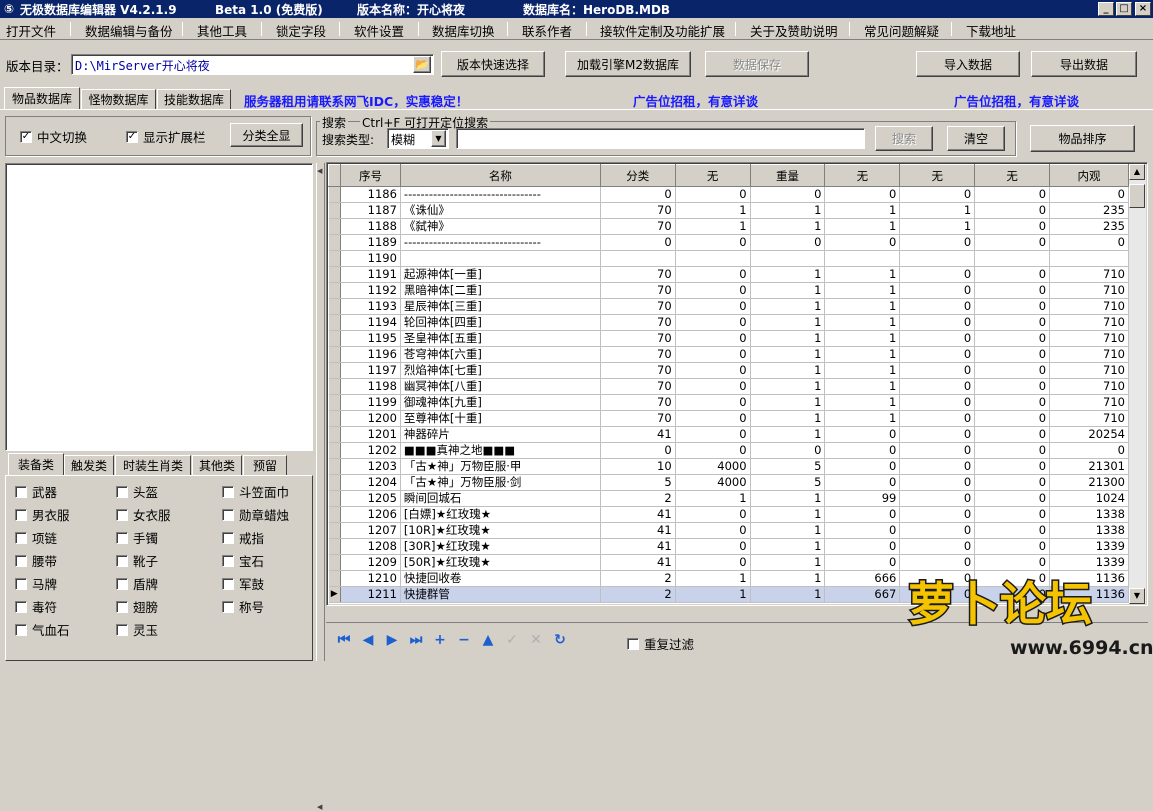 The height and width of the screenshot is (811, 1153). Describe the element at coordinates (31, 30) in the screenshot. I see `menu-open-file: 打开文件` at that location.